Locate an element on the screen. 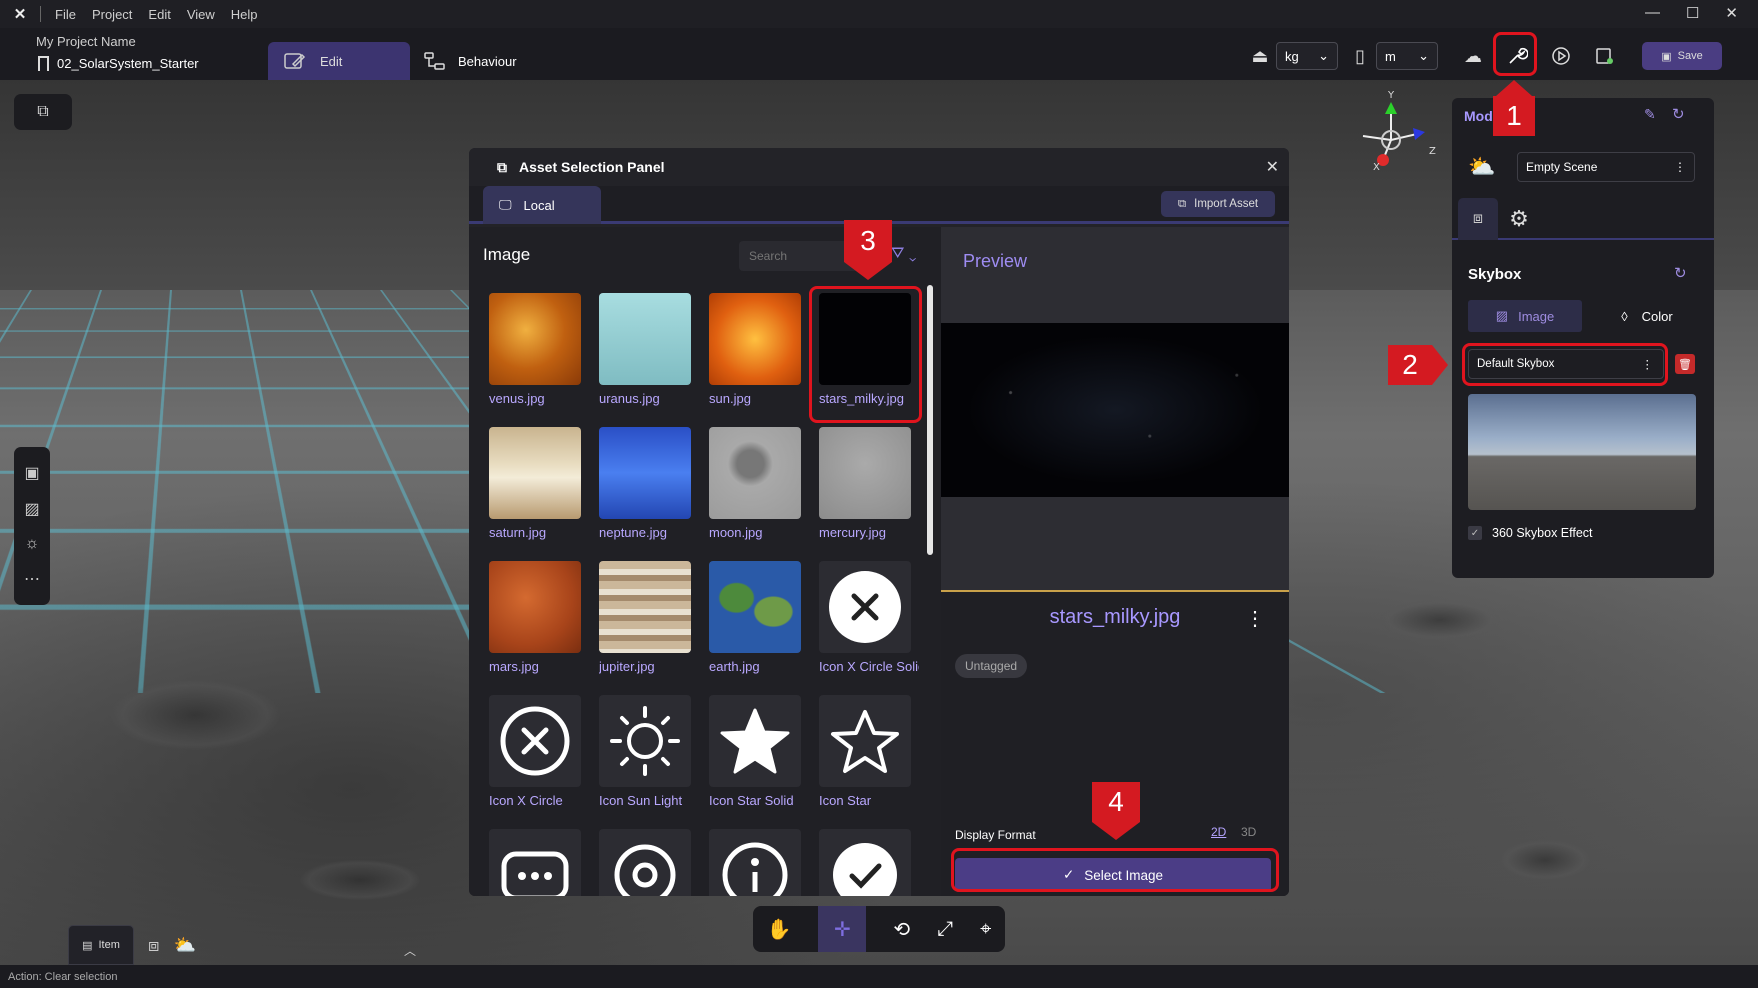 The height and width of the screenshot is (988, 1758). tab-edit: Edit is located at coordinates (339, 61).